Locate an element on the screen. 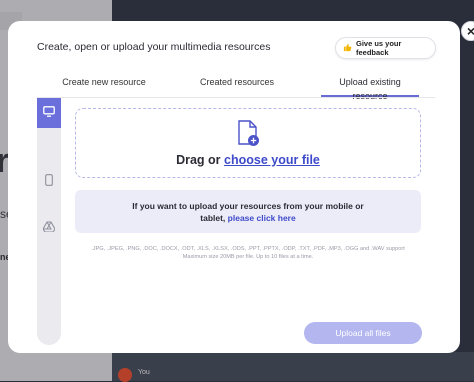 This screenshot has height=382, width=474. phone-icon is located at coordinates (49, 182).